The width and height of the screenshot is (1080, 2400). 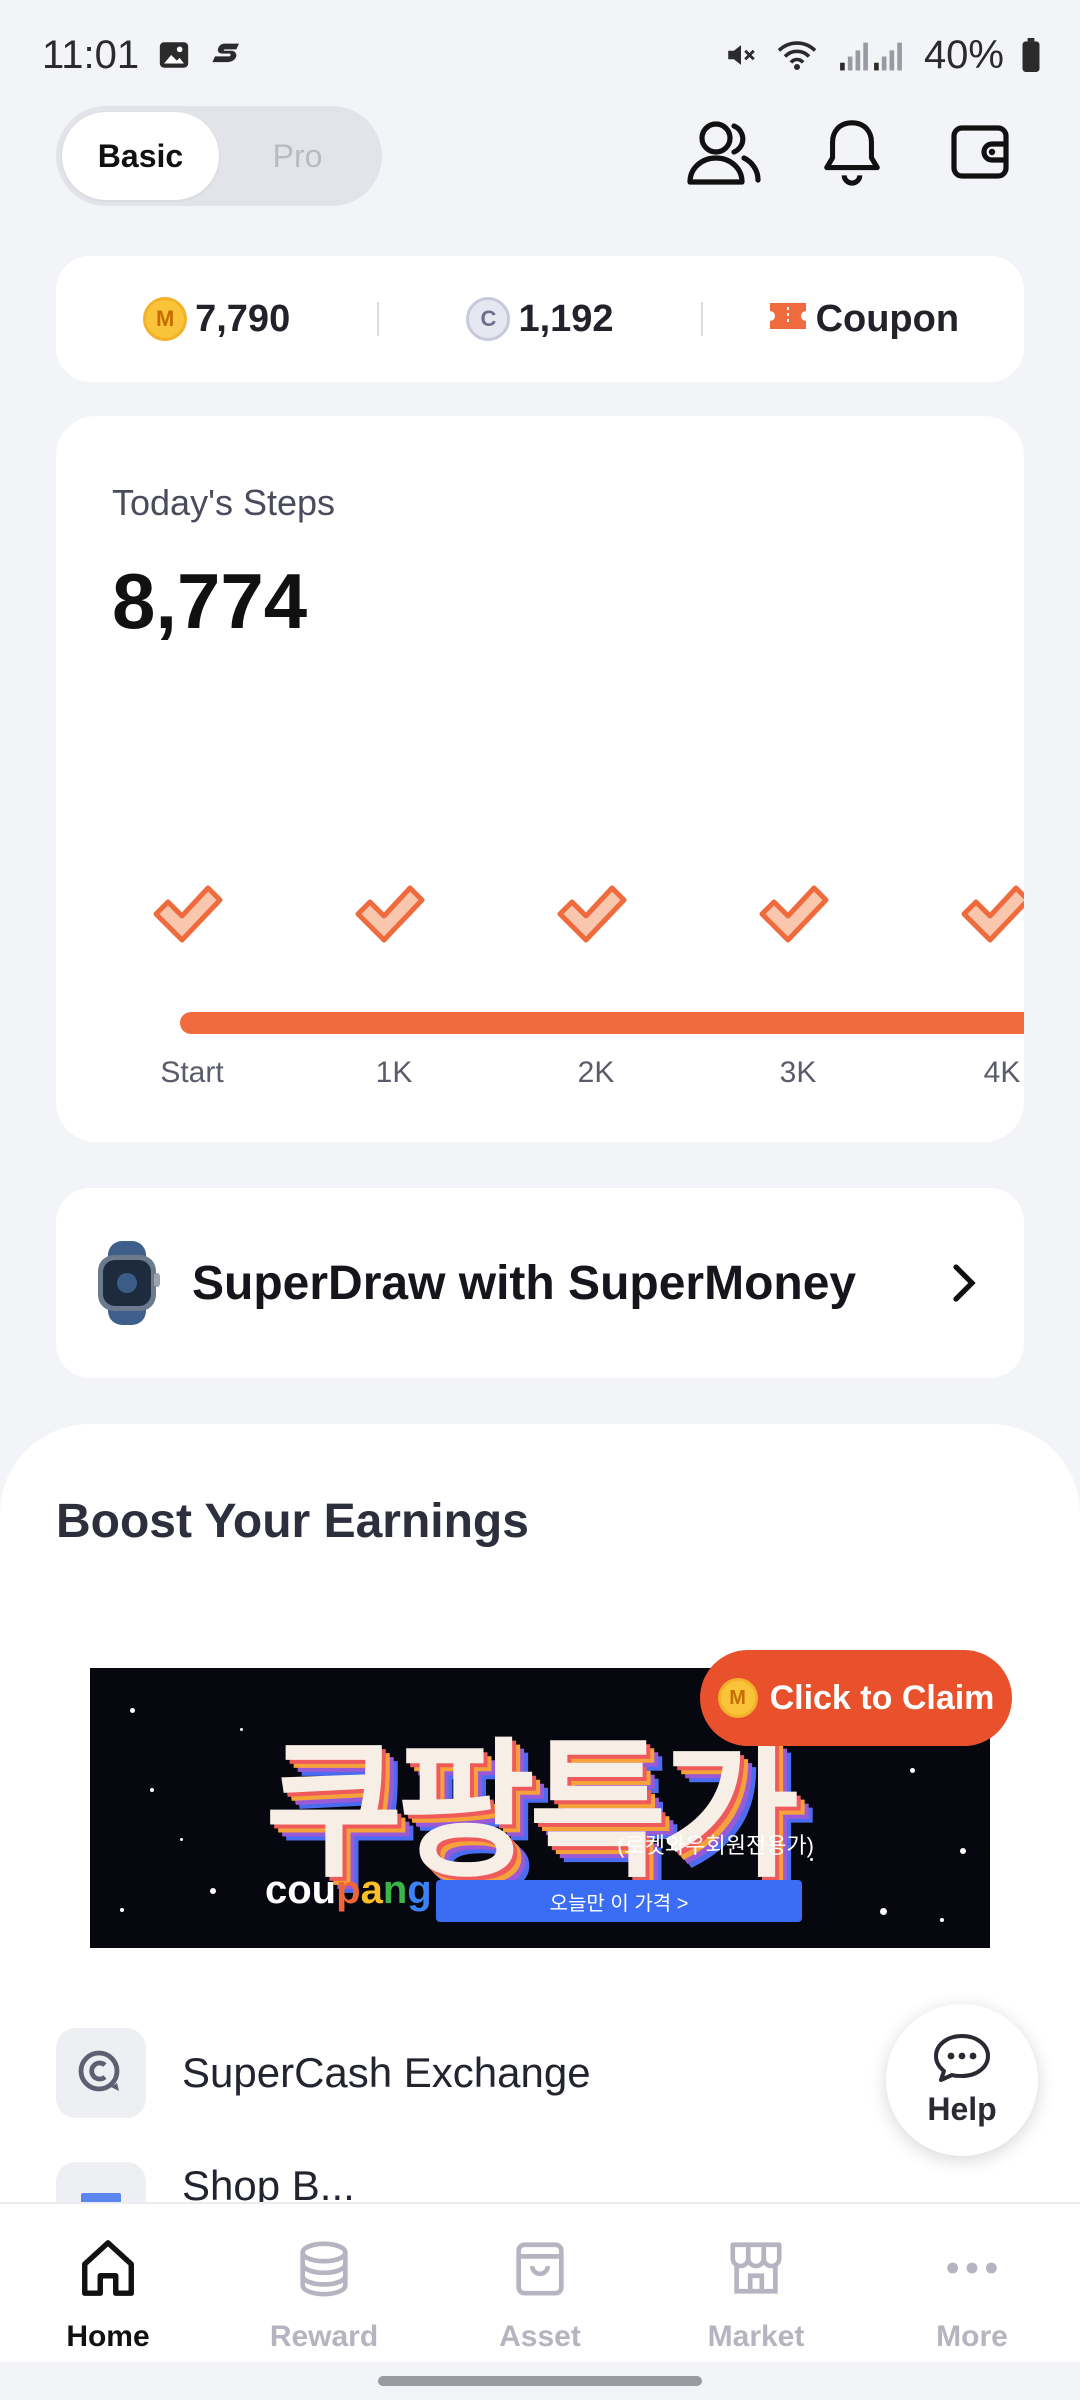 I want to click on status-bar: 11:01 40%, so click(x=540, y=55).